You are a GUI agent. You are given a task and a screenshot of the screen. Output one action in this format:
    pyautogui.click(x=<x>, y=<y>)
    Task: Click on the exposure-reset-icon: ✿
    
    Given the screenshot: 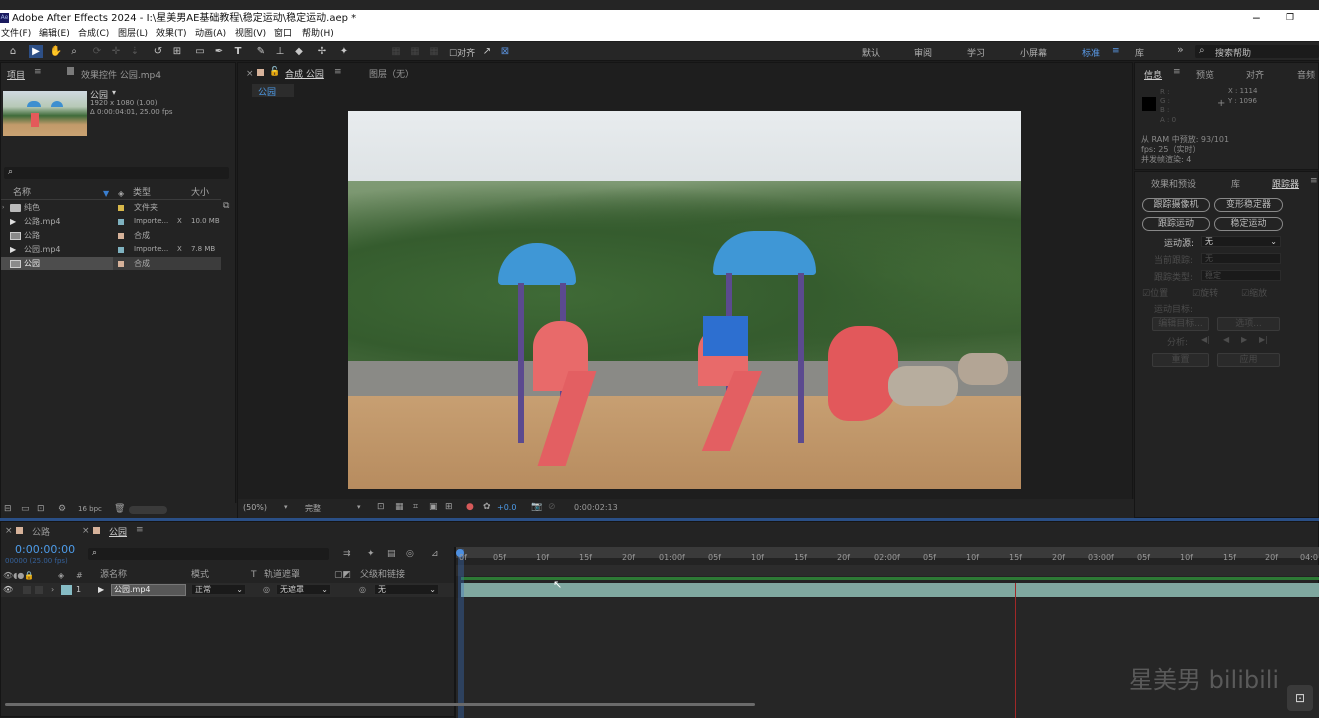 What is the action you would take?
    pyautogui.click(x=487, y=507)
    